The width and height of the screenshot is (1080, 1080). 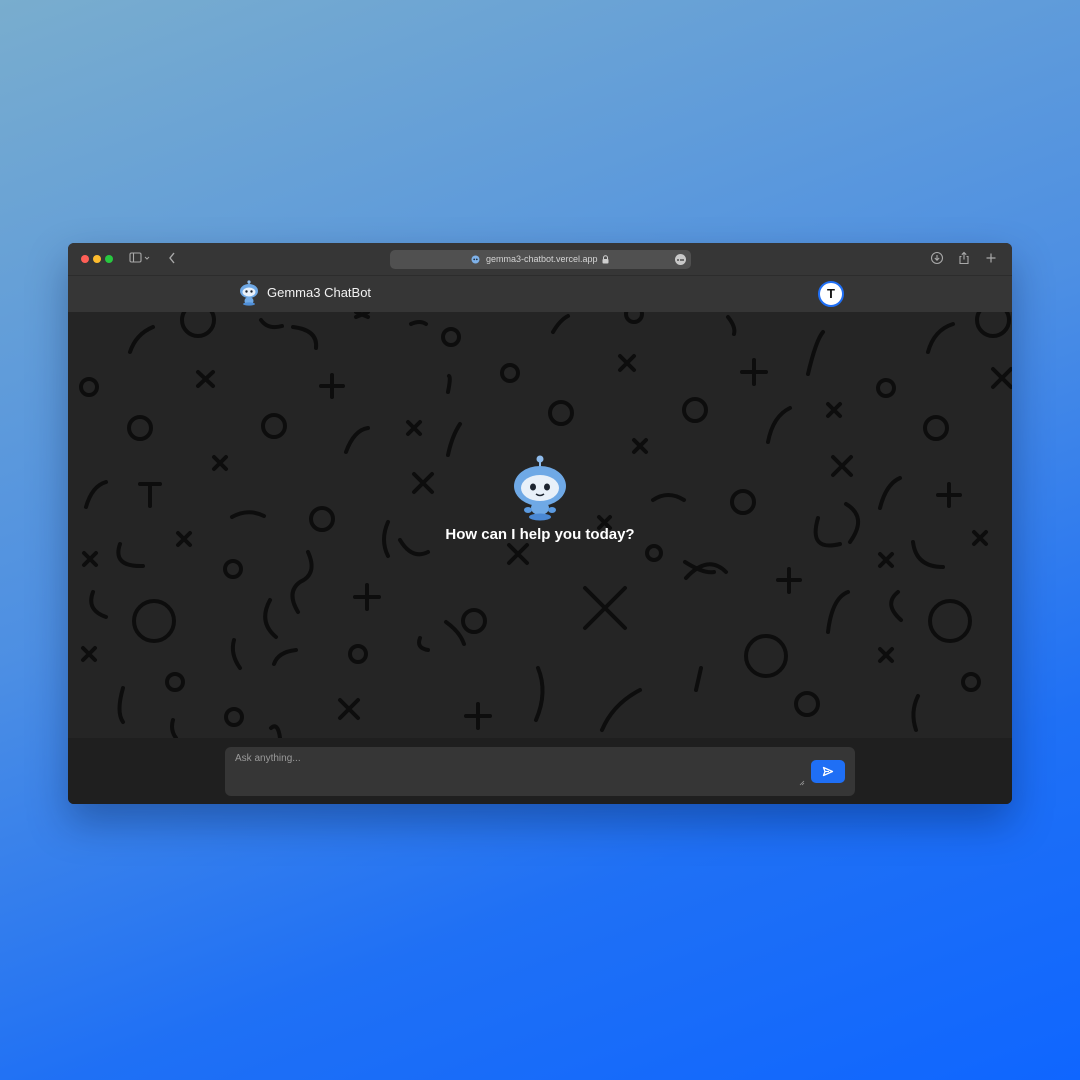 What do you see at coordinates (249, 295) in the screenshot?
I see `robot-logo-icon` at bounding box center [249, 295].